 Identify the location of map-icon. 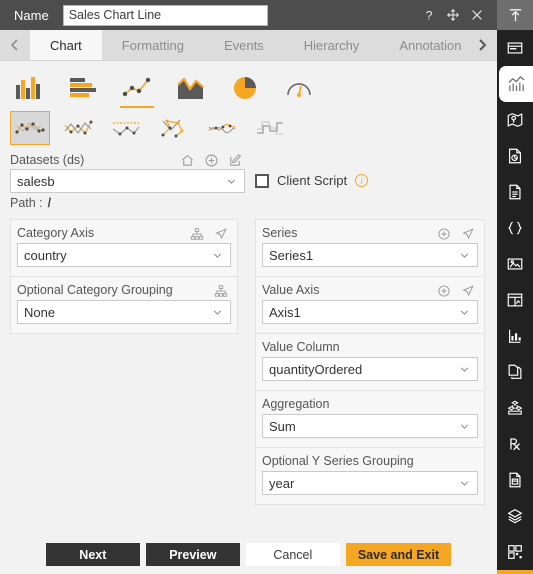
(515, 120).